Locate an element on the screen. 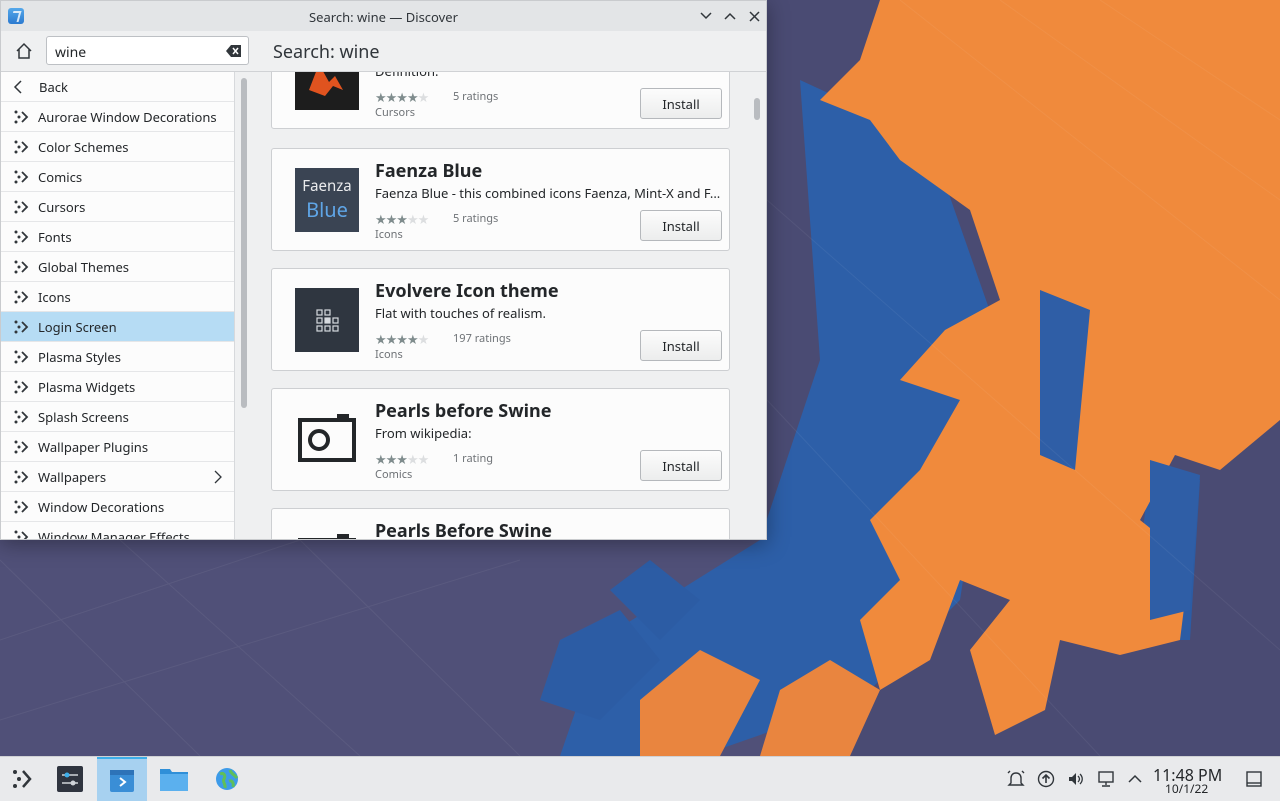 This screenshot has height=801, width=1280. updates-tray is located at coordinates (1046, 779).